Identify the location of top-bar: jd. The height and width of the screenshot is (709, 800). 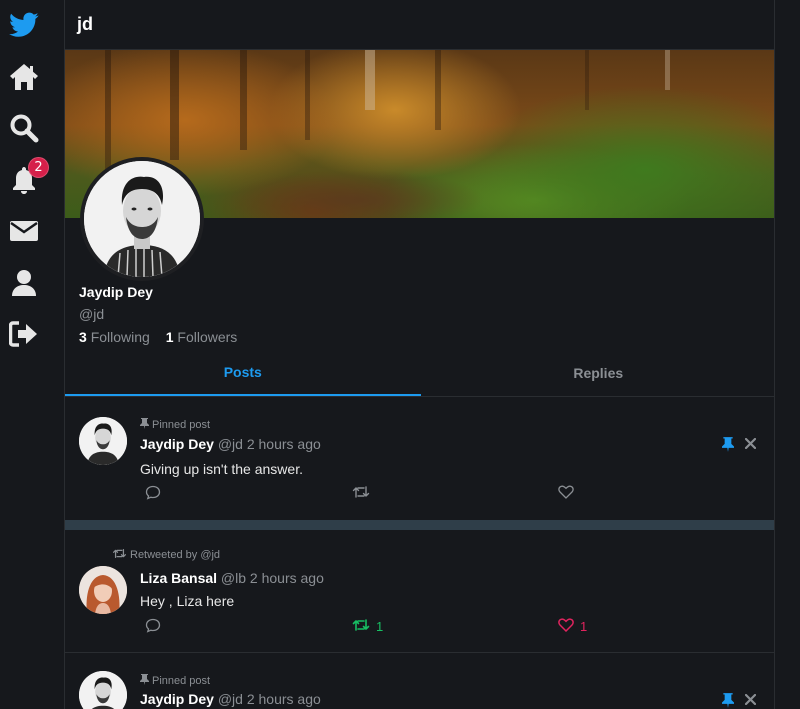
(419, 25).